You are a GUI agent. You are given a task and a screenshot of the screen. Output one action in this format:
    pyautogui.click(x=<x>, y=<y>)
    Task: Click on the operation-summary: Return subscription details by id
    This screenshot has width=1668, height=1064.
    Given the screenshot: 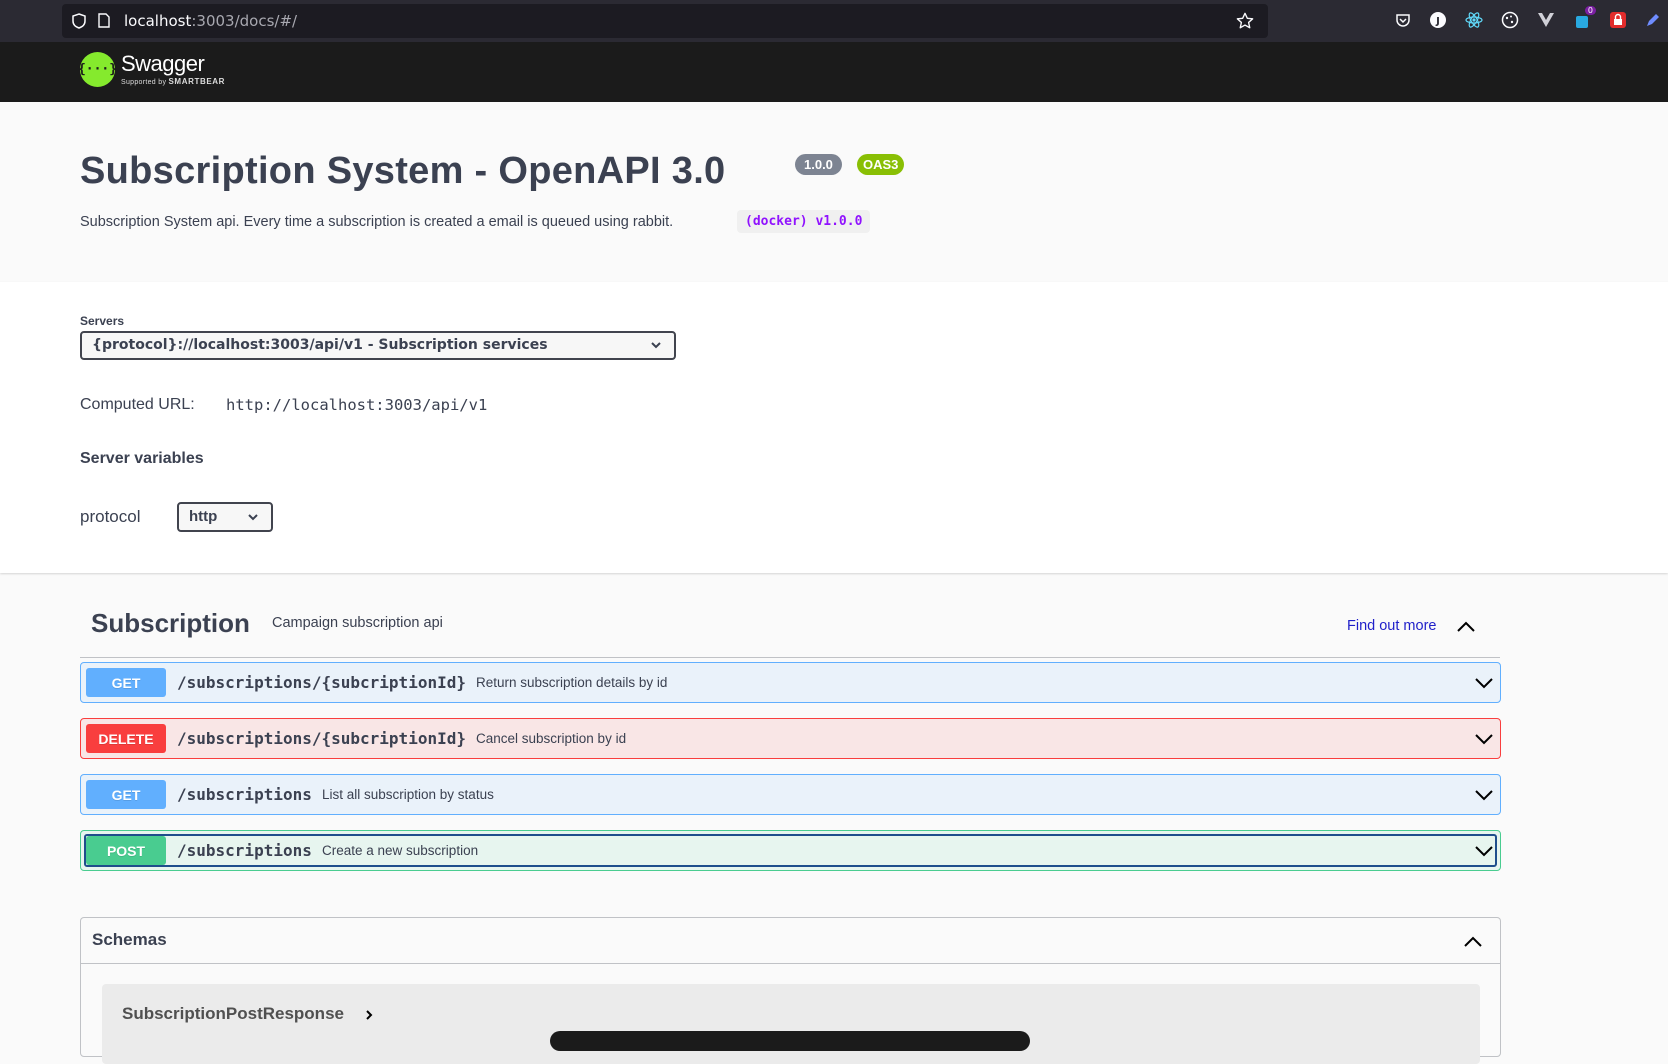 What is the action you would take?
    pyautogui.click(x=572, y=682)
    